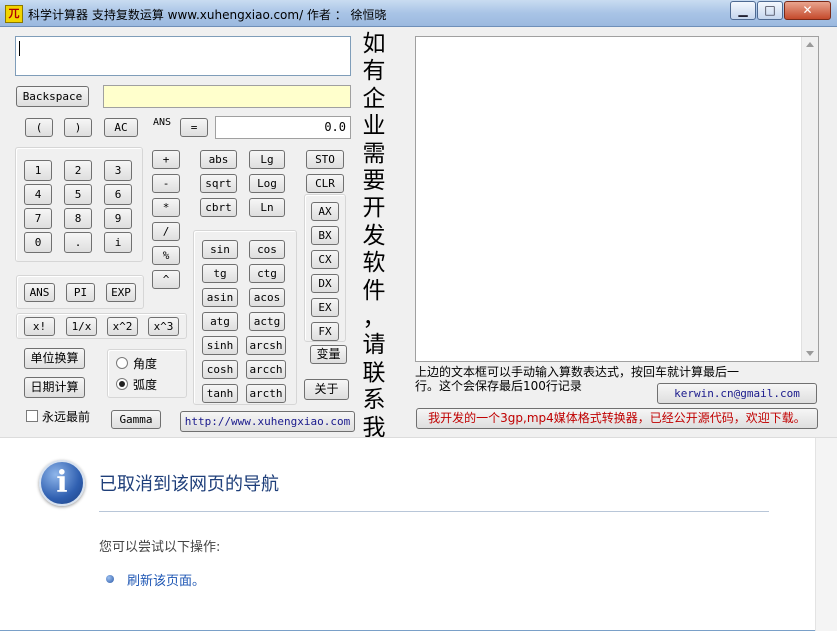  I want to click on converter-download-button: 我开发的一个3gp,mp4媒体格式转换器，已经公开源代码，欢迎下载。, so click(617, 418).